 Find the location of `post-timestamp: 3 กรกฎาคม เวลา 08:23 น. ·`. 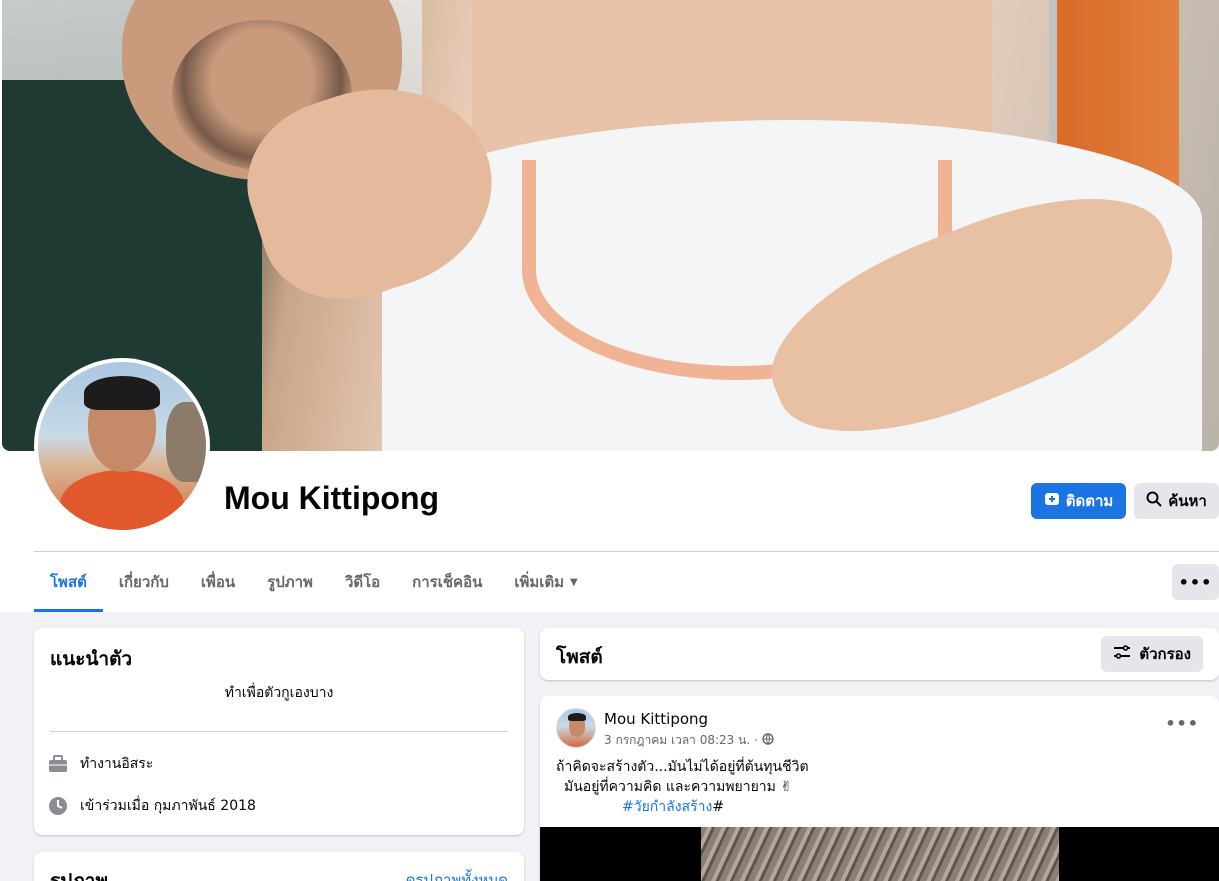

post-timestamp: 3 กรกฎาคม เวลา 08:23 น. · is located at coordinates (681, 740).